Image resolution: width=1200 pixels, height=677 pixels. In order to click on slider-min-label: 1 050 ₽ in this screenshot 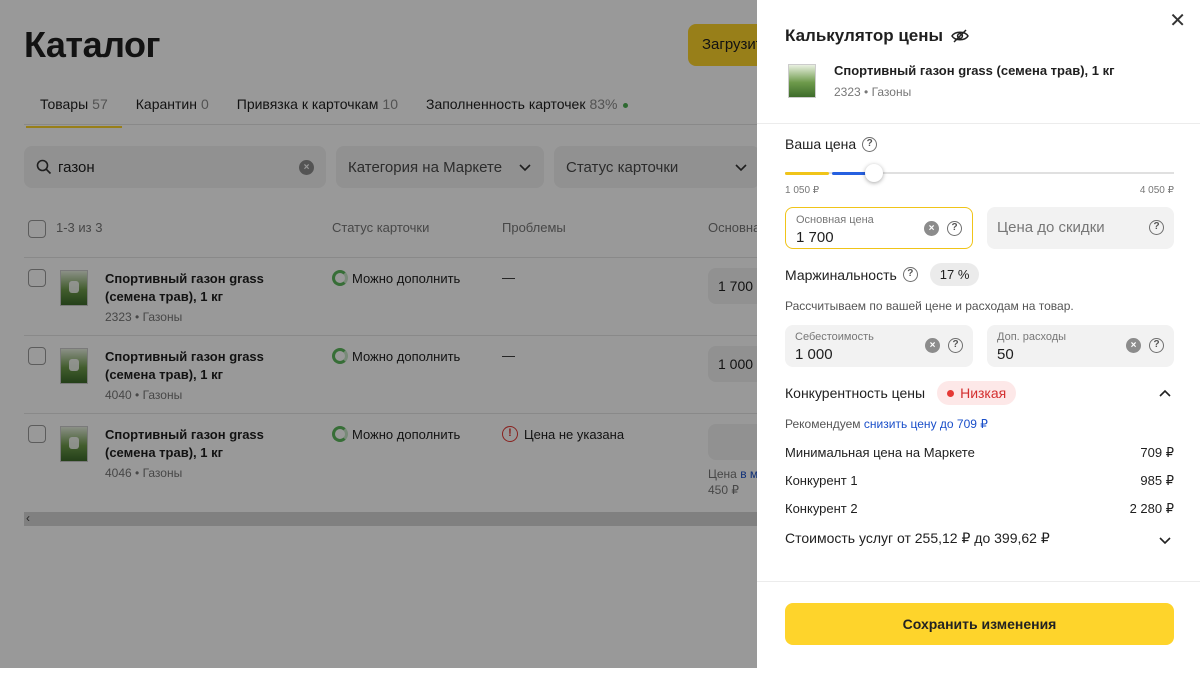, I will do `click(802, 190)`.